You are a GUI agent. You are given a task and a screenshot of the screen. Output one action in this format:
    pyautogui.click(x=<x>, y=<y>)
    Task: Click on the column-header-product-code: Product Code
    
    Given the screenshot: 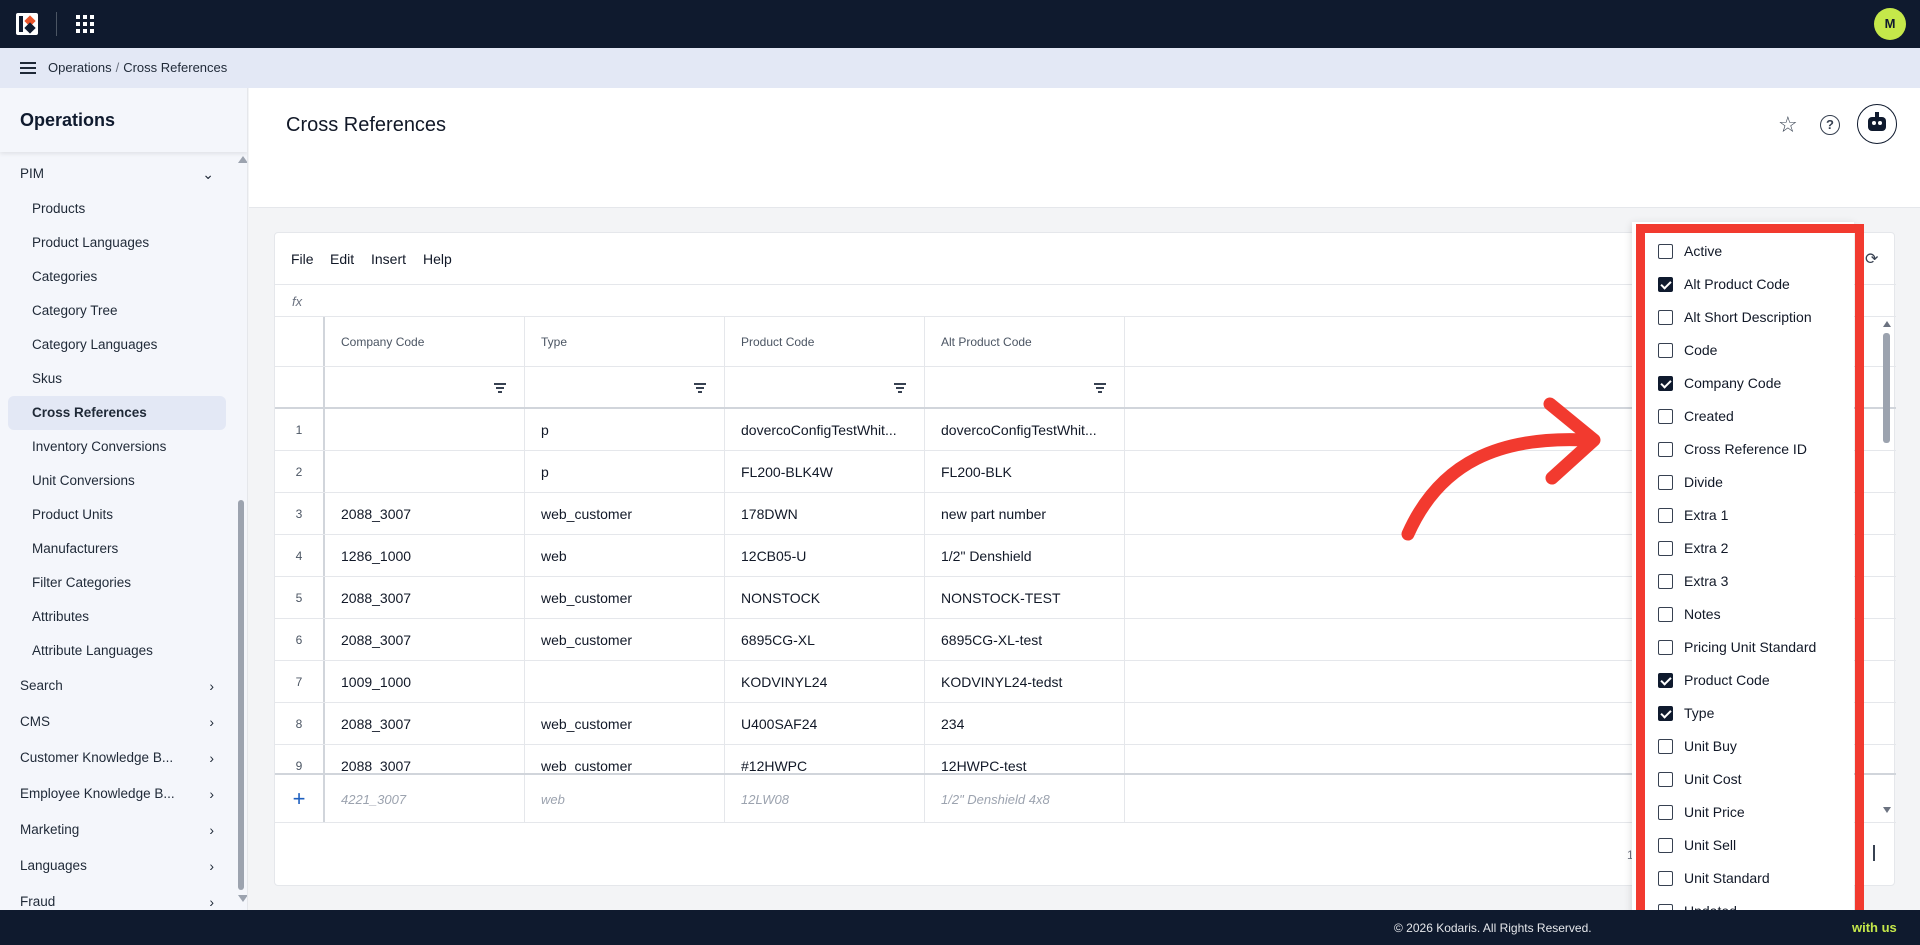 What is the action you would take?
    pyautogui.click(x=825, y=341)
    